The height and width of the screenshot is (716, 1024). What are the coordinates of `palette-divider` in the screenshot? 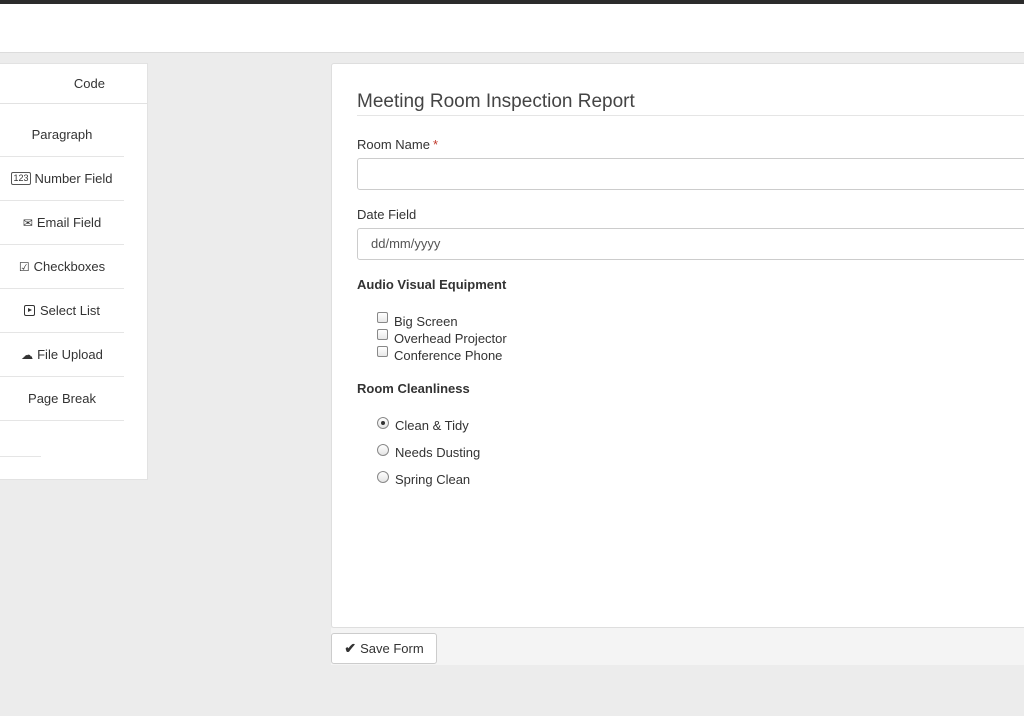 It's located at (20, 456).